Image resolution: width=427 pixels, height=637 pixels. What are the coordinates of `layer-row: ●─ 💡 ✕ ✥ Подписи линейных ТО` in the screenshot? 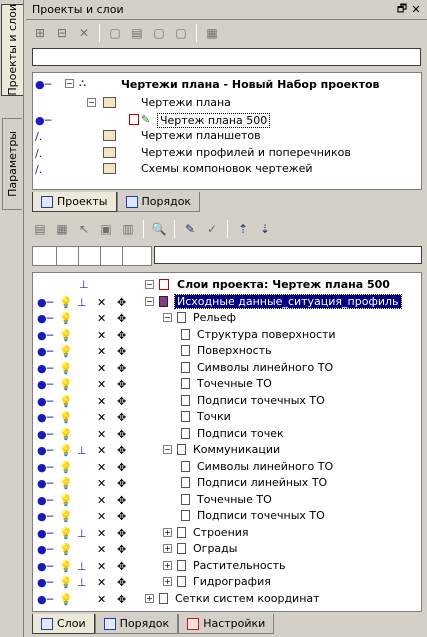 It's located at (227, 483).